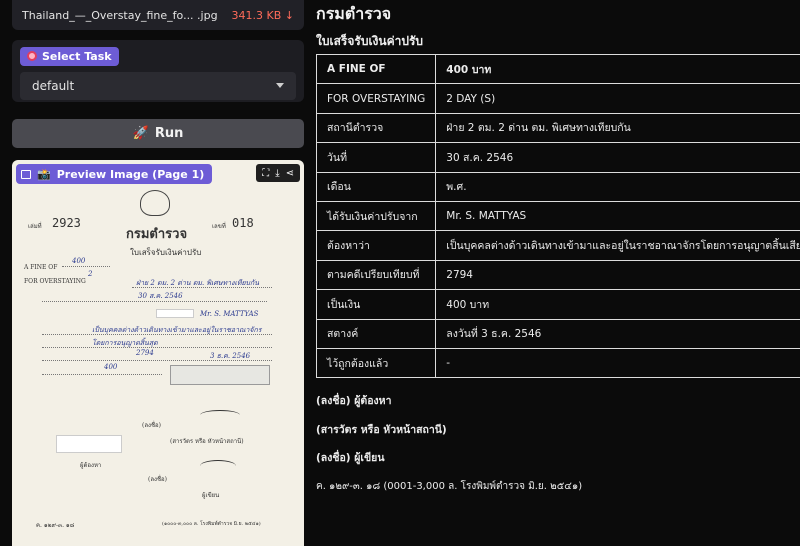  Describe the element at coordinates (130, 174) in the screenshot. I see `preview-label-text: Preview Image (Page 1)` at that location.